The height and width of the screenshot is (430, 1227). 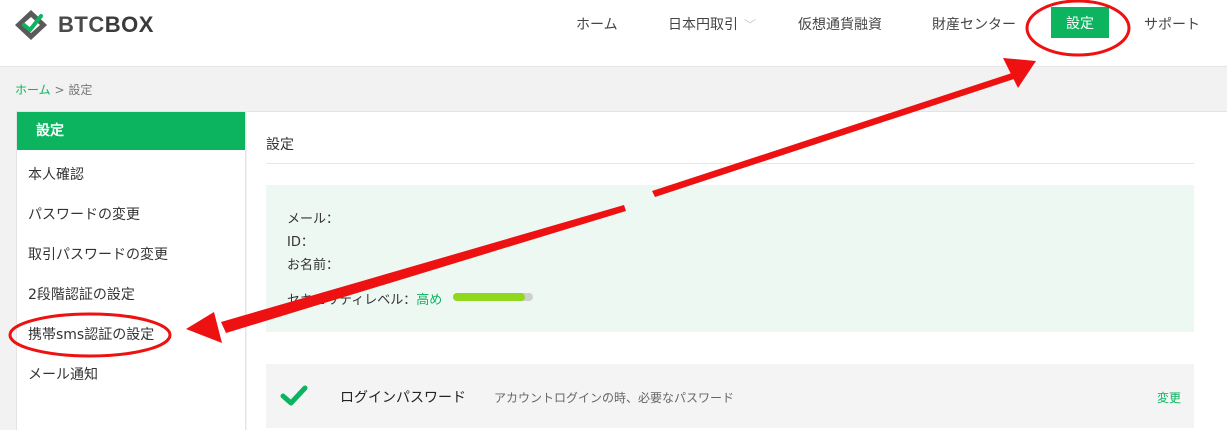 I want to click on logo-text-btc: BTC, so click(x=81, y=24).